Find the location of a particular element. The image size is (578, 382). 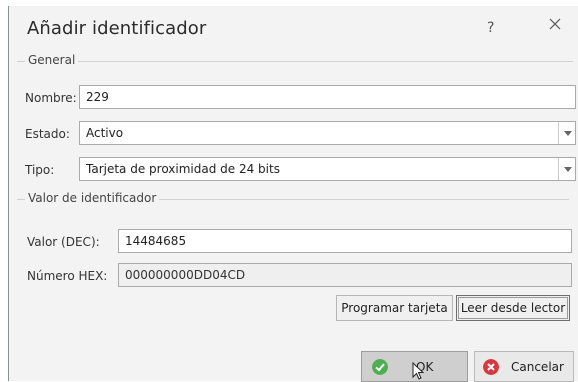

programar-tarjeta-label: Programar tarjeta is located at coordinates (394, 308).